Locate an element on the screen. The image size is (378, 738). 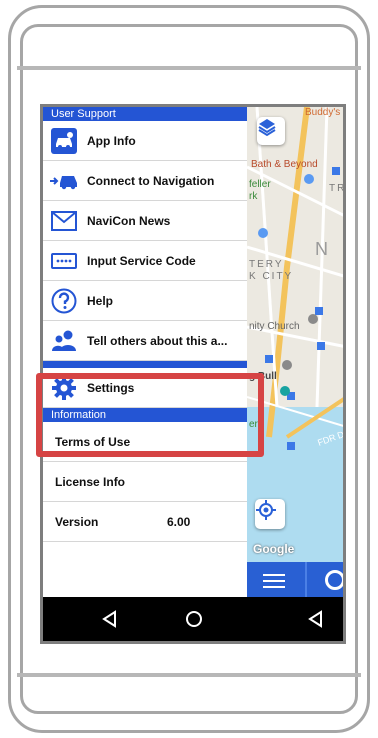
map-label: Bath & Beyond is located at coordinates (284, 164).